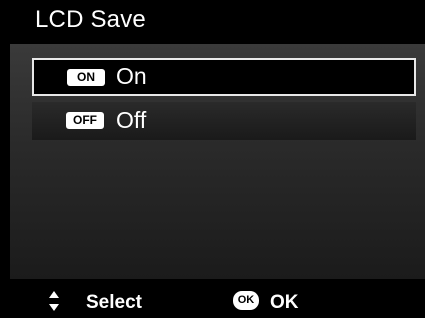 This screenshot has height=318, width=425. What do you see at coordinates (131, 76) in the screenshot?
I see `option-on-label: On` at bounding box center [131, 76].